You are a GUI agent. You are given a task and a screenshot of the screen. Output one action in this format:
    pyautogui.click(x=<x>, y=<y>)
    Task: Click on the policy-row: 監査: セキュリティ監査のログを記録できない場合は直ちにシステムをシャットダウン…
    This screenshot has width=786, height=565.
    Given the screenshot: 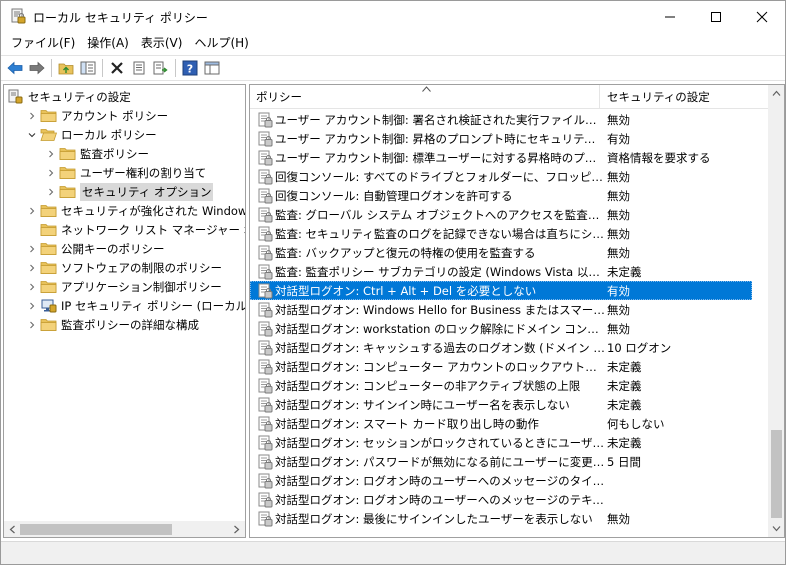 What is the action you would take?
    pyautogui.click(x=501, y=233)
    